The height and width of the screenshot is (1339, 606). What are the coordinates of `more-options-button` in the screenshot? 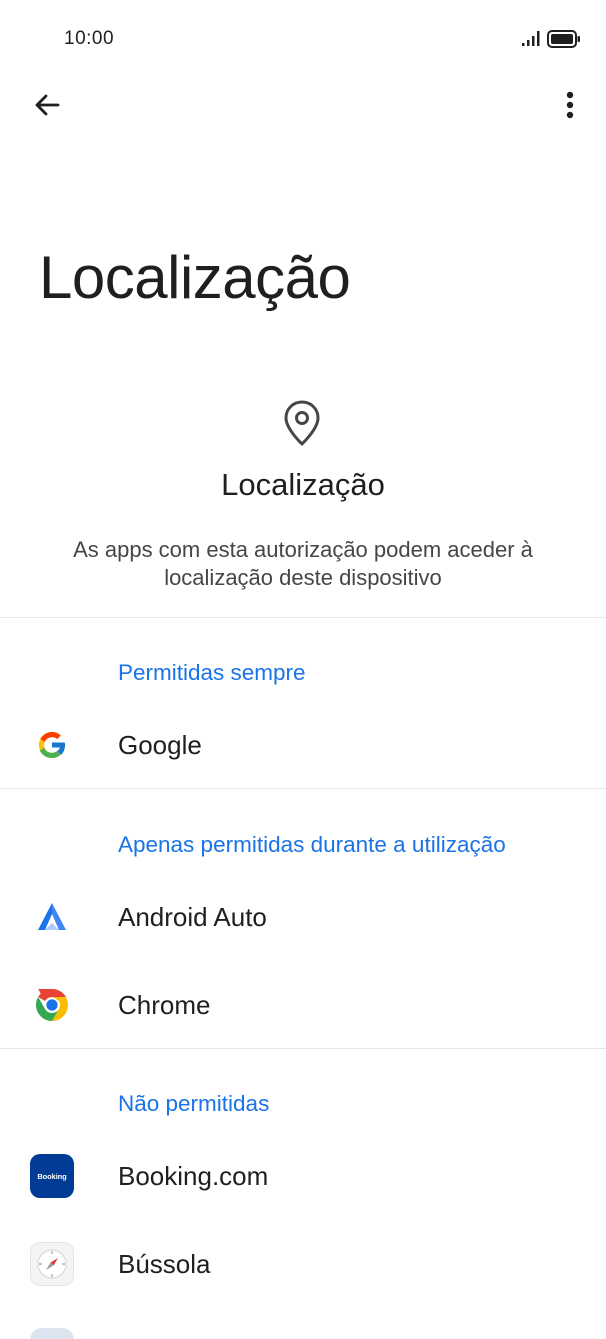 It's located at (570, 105).